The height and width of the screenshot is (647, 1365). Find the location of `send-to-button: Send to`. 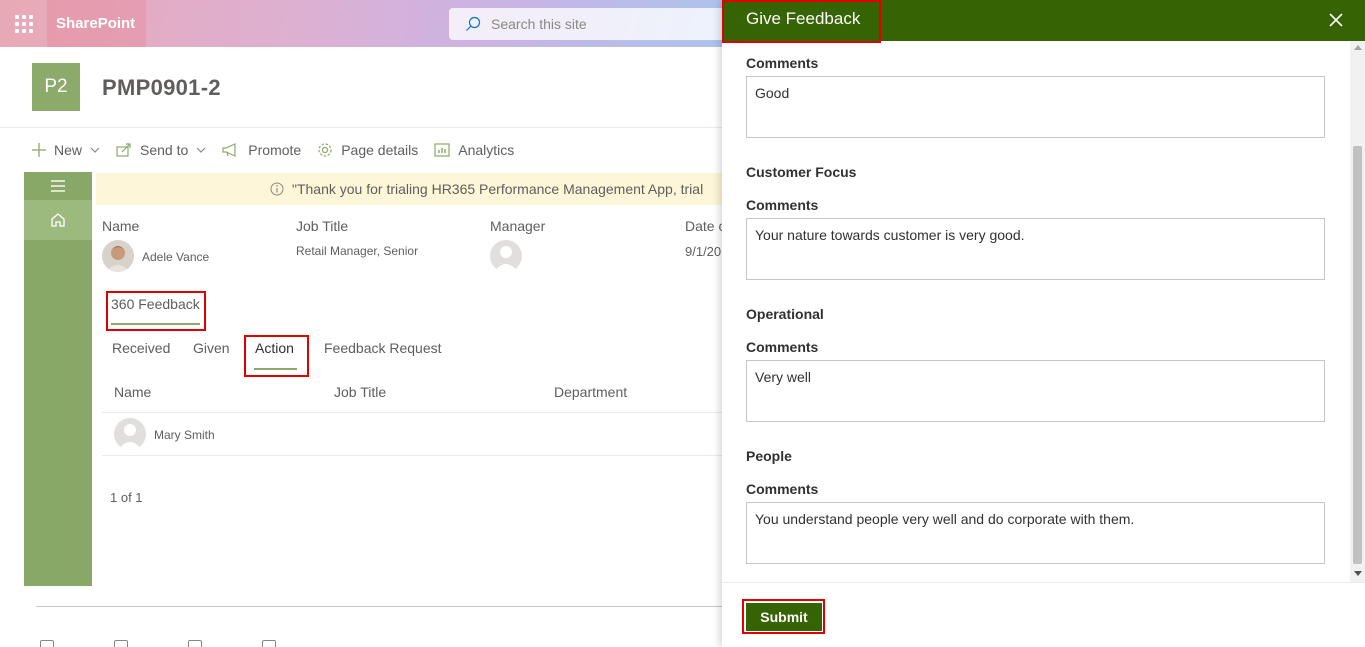

send-to-button: Send to is located at coordinates (161, 150).